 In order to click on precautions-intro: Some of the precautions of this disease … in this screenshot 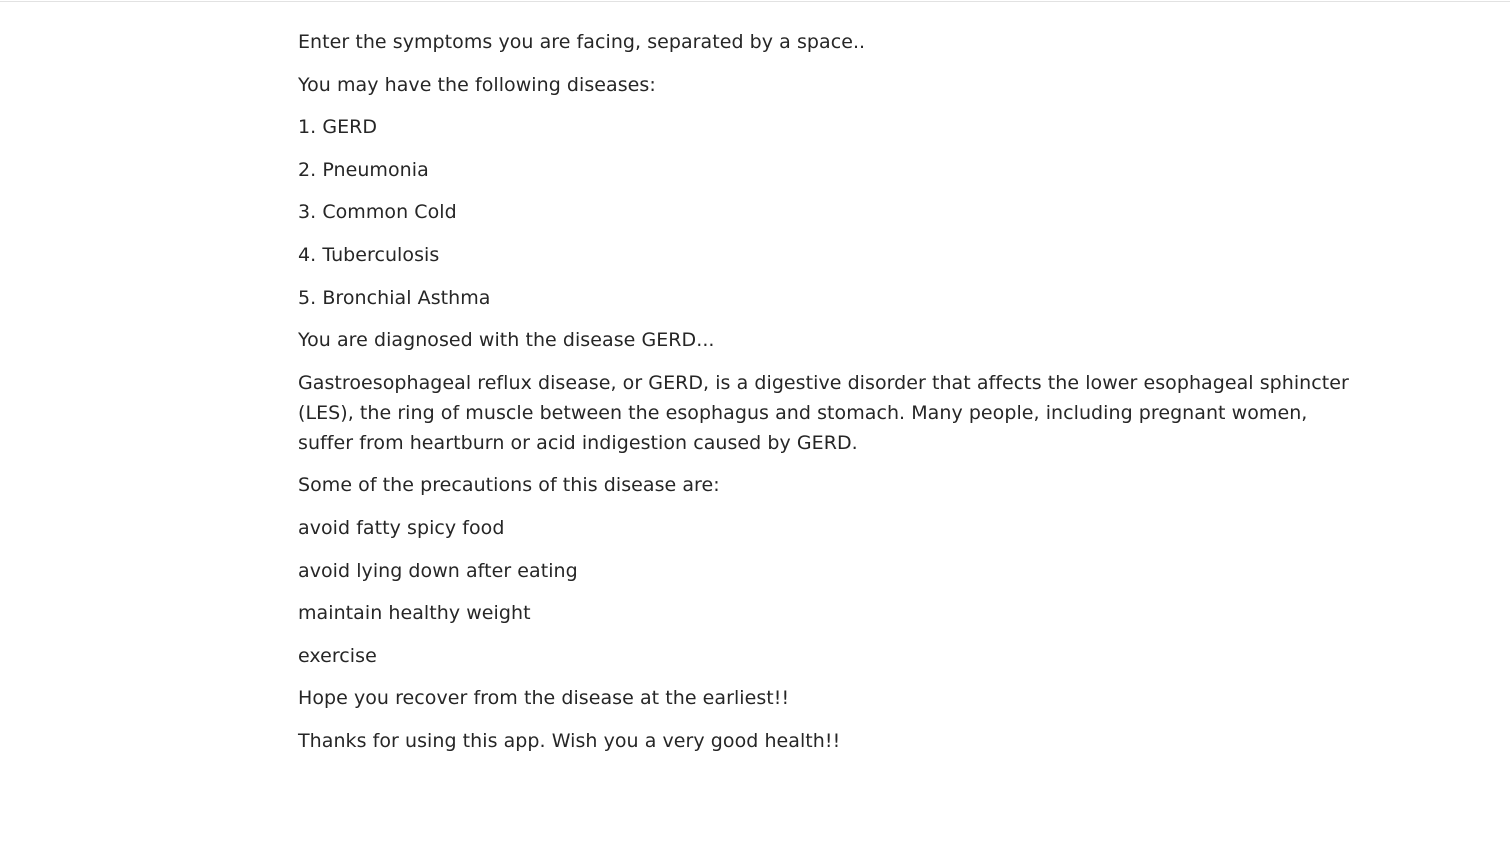, I will do `click(509, 485)`.